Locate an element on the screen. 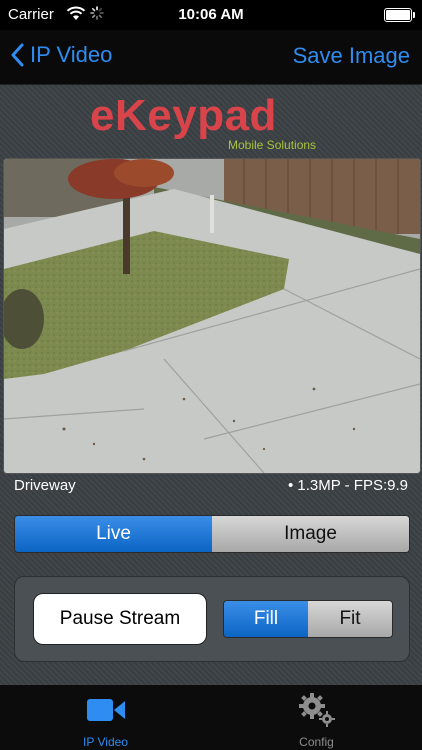  view-mode-segmented-control: Live Image is located at coordinates (212, 534).